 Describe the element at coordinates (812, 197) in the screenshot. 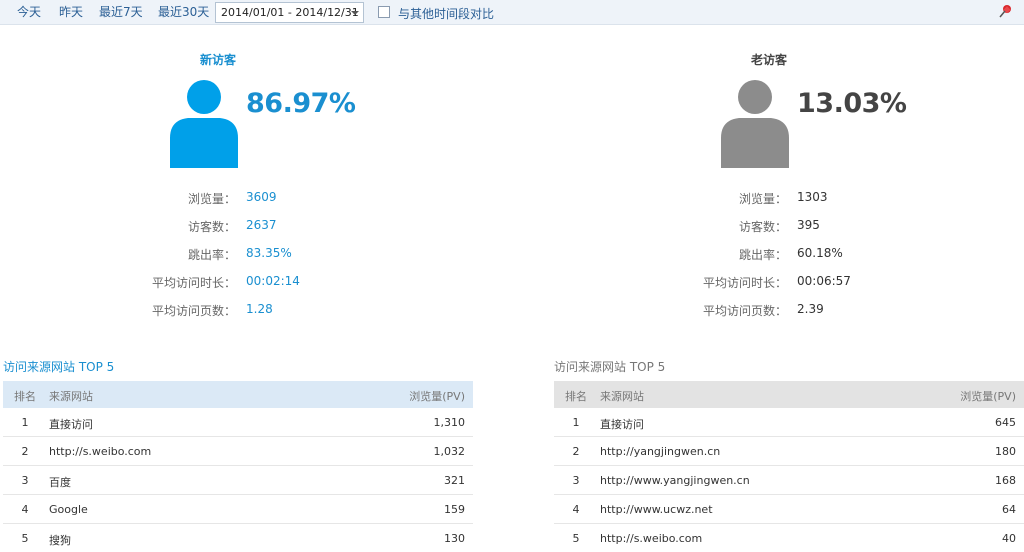

I see `stat-value: 1303` at that location.